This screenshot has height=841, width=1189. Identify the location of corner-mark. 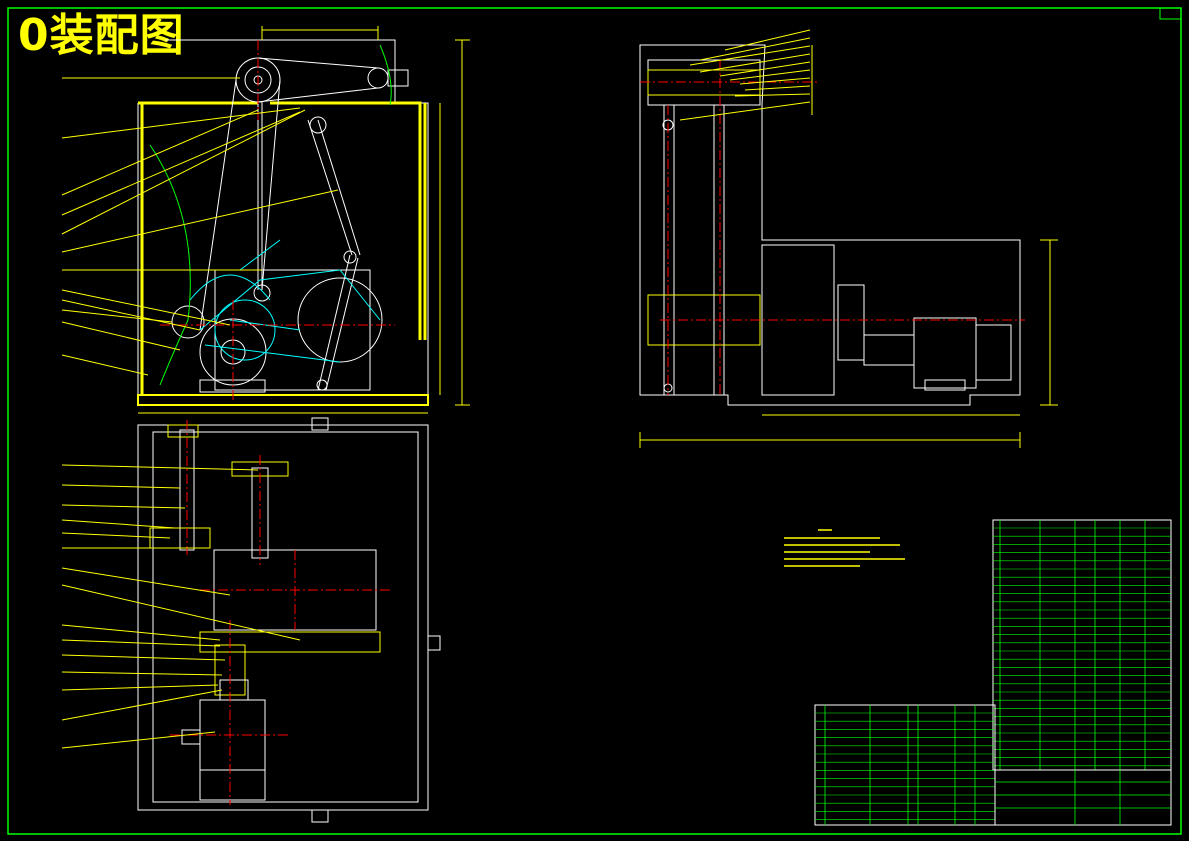
(1170, 13).